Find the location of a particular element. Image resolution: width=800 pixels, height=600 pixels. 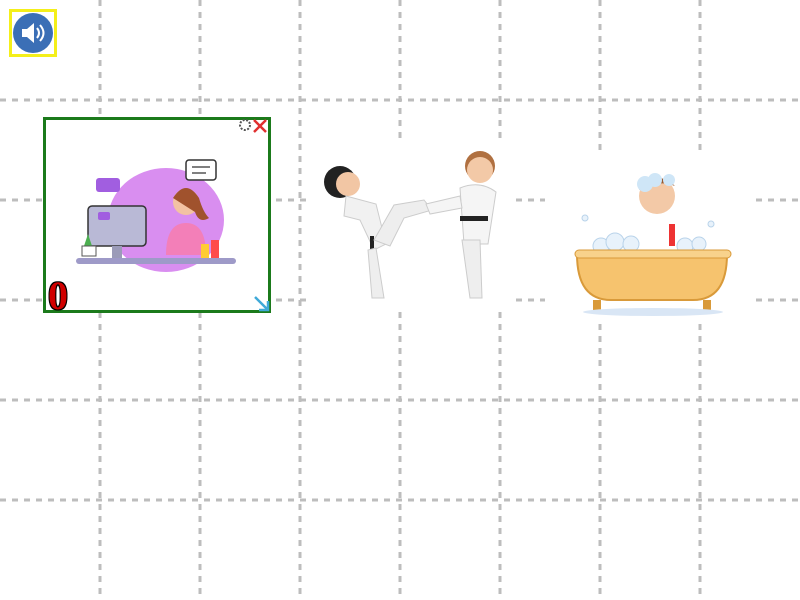

sound-button is located at coordinates (33, 33).